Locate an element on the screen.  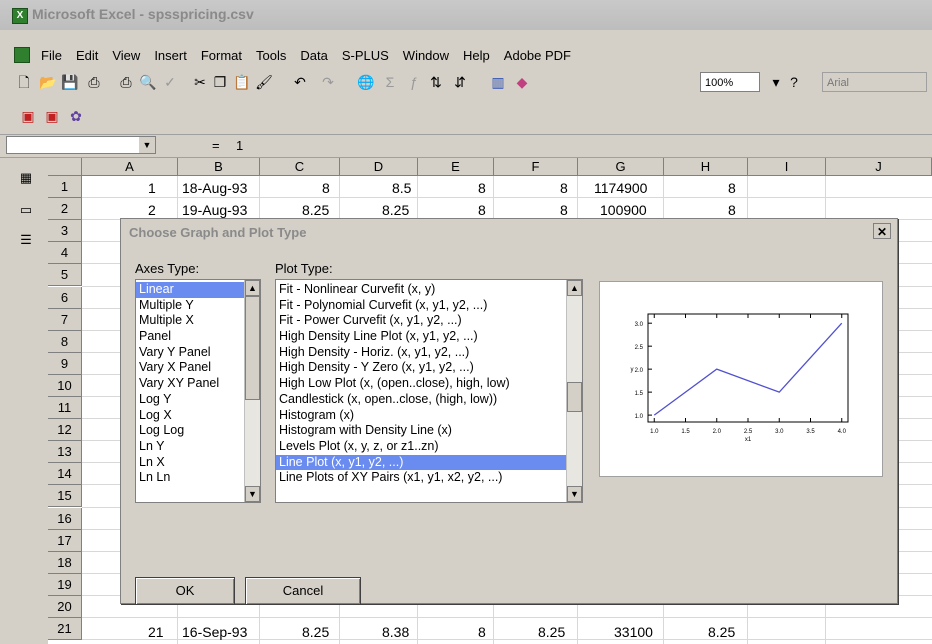
cell-c21: 8.25 is located at coordinates (315, 632).